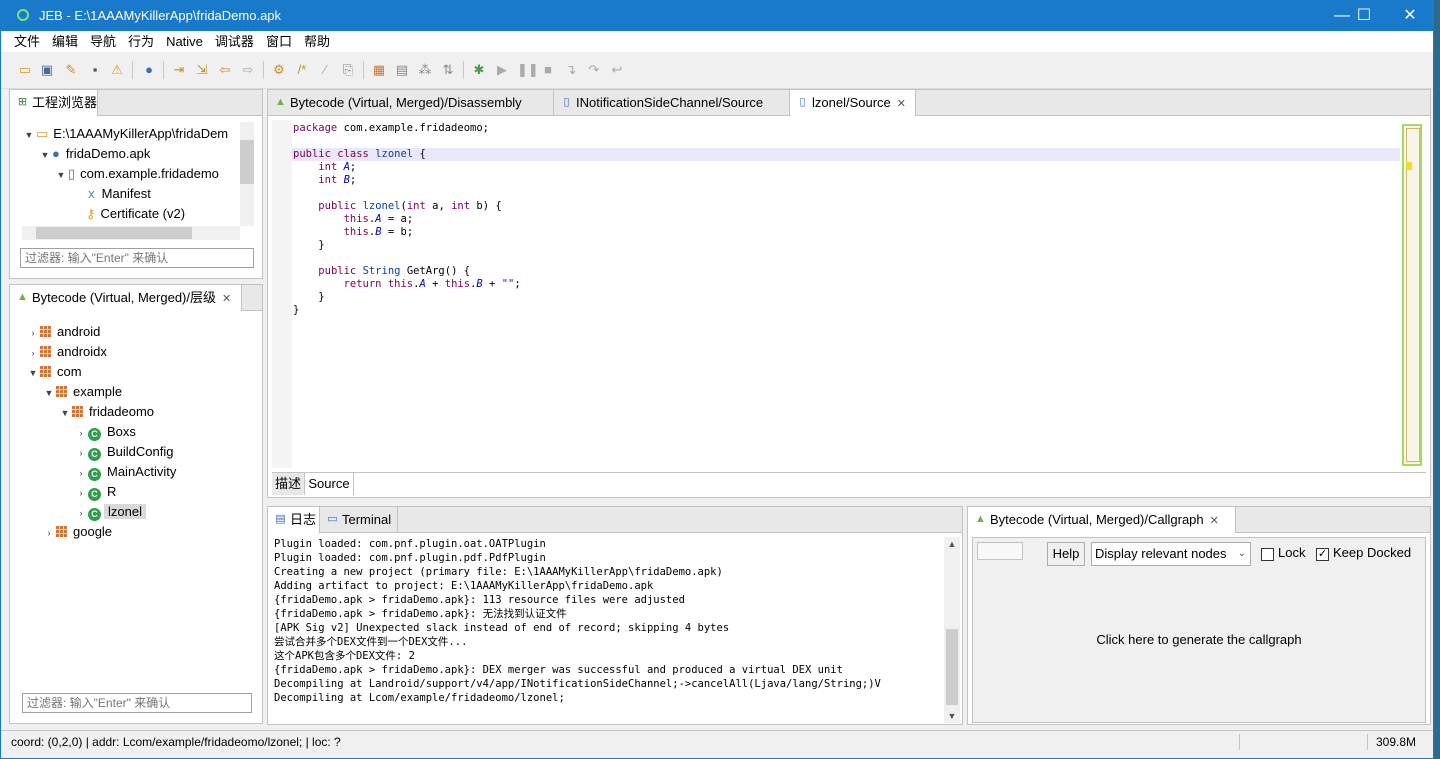 This screenshot has width=1440, height=759. What do you see at coordinates (672, 102) in the screenshot?
I see `tab-inotification-source: ▯ INotificationSideChannel/Source` at bounding box center [672, 102].